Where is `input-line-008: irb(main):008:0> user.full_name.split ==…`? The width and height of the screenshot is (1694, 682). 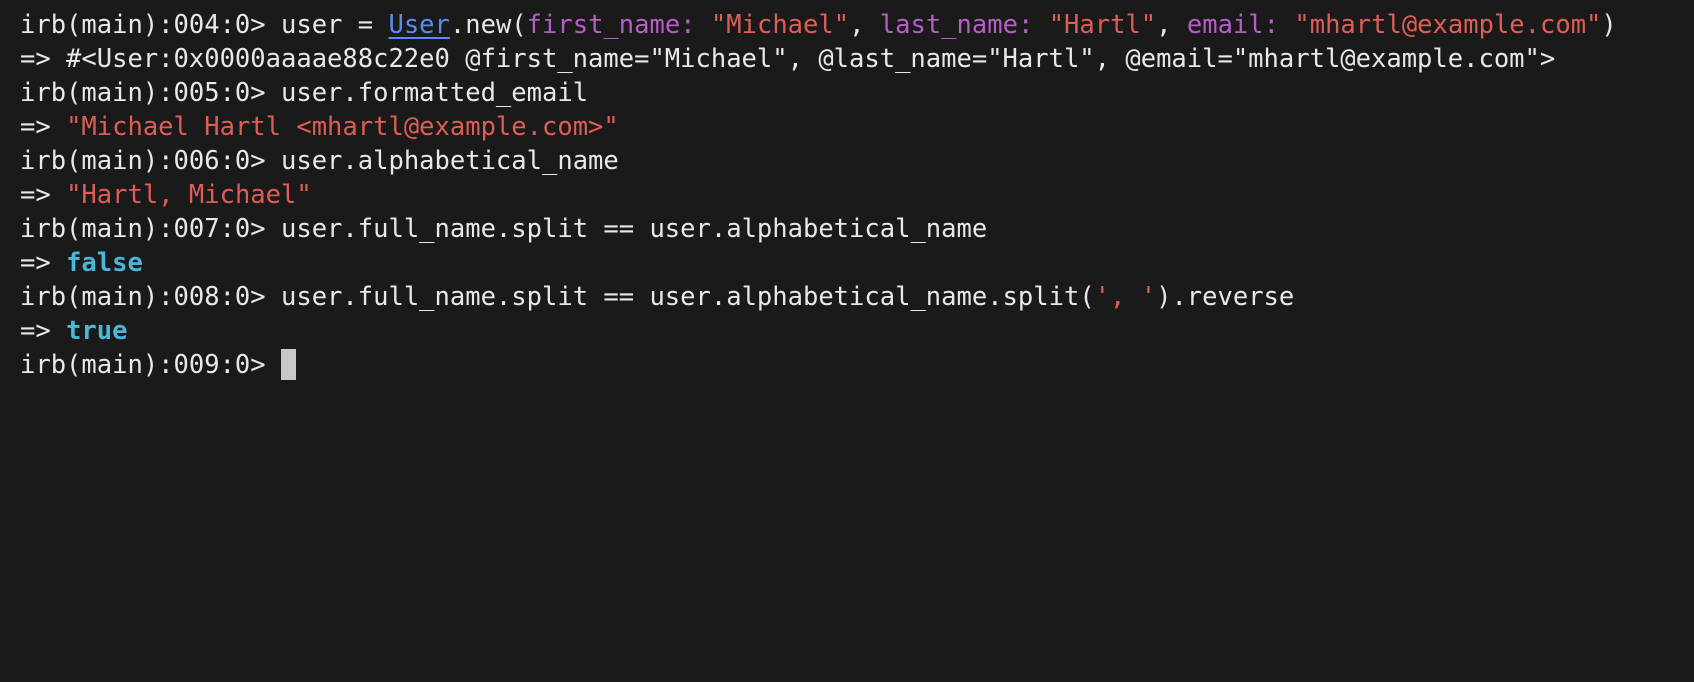 input-line-008: irb(main):008:0> user.full_name.split ==… is located at coordinates (818, 297).